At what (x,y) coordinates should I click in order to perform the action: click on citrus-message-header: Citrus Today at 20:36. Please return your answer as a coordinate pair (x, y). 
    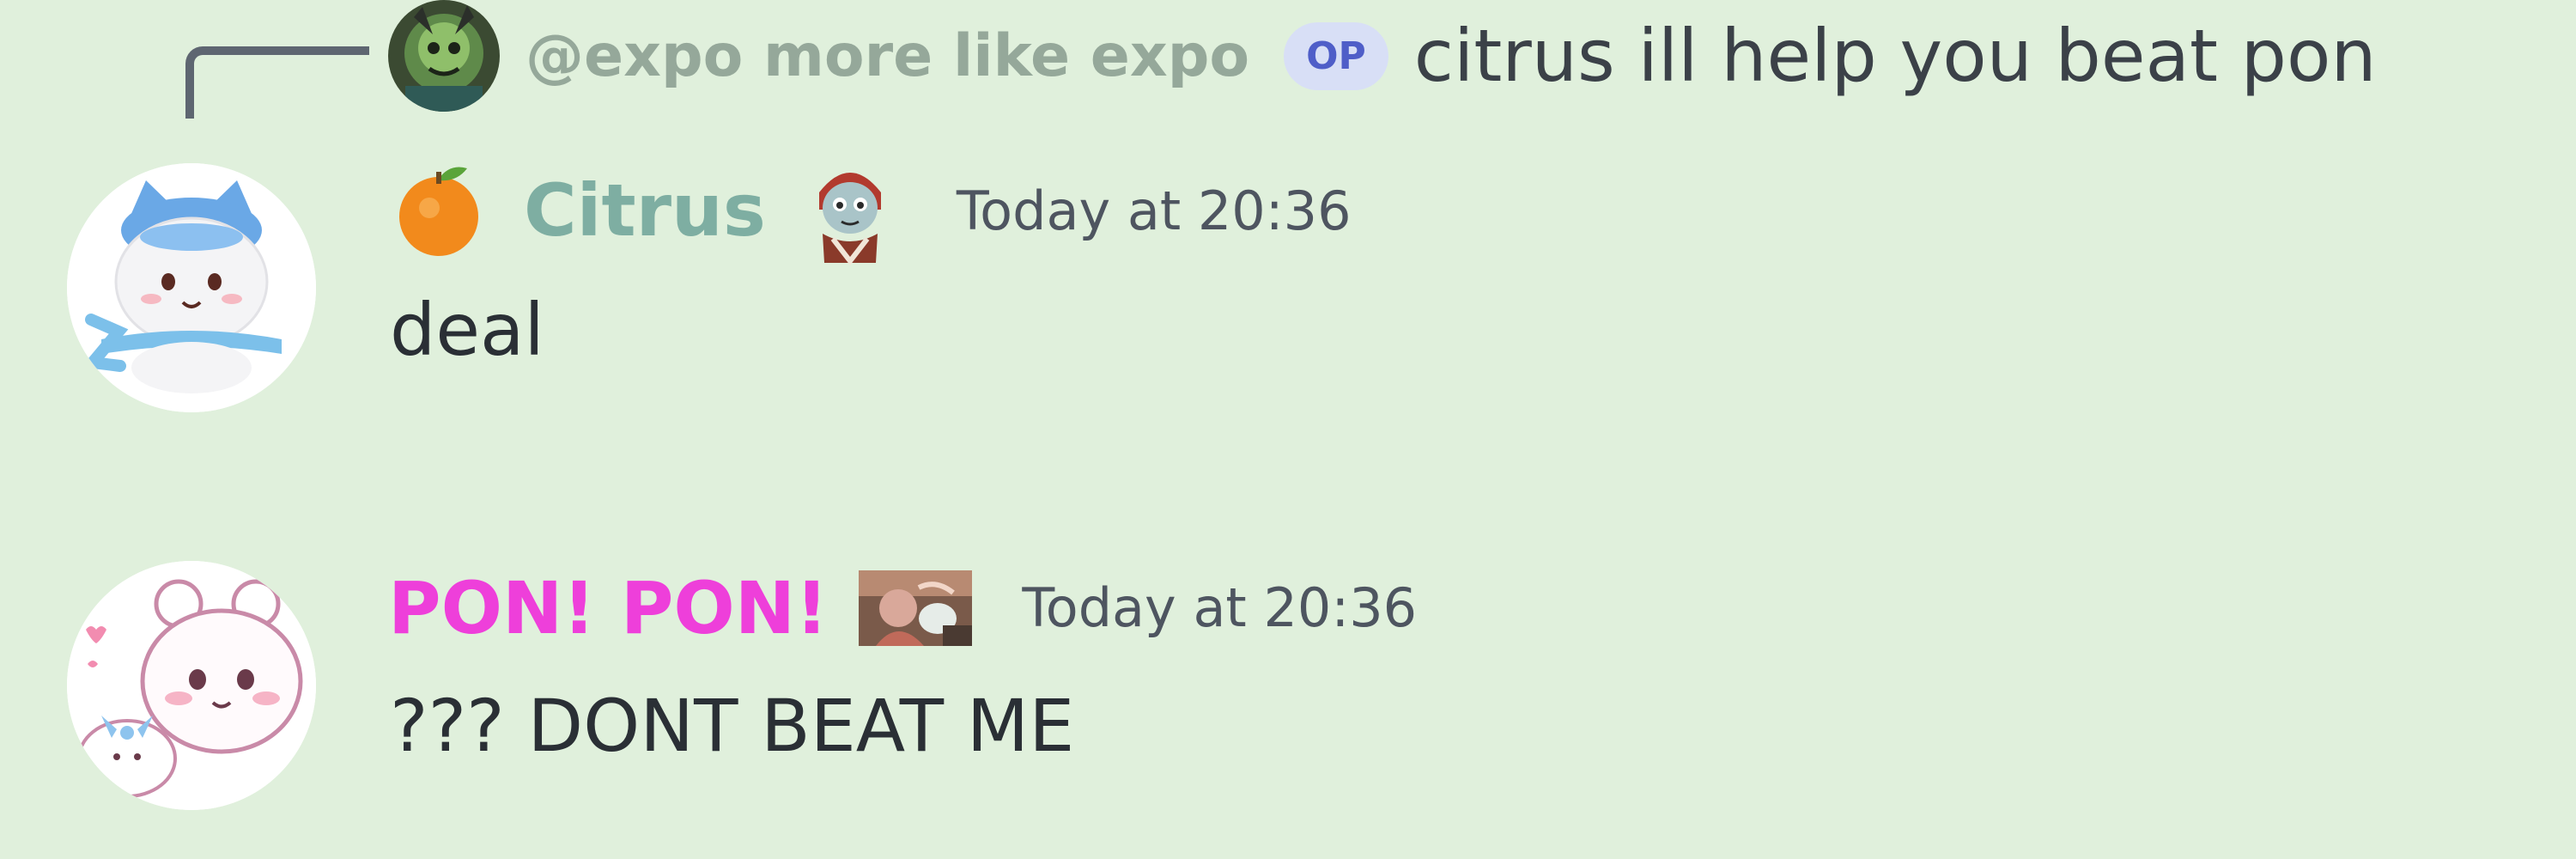
    Looking at the image, I should click on (870, 210).